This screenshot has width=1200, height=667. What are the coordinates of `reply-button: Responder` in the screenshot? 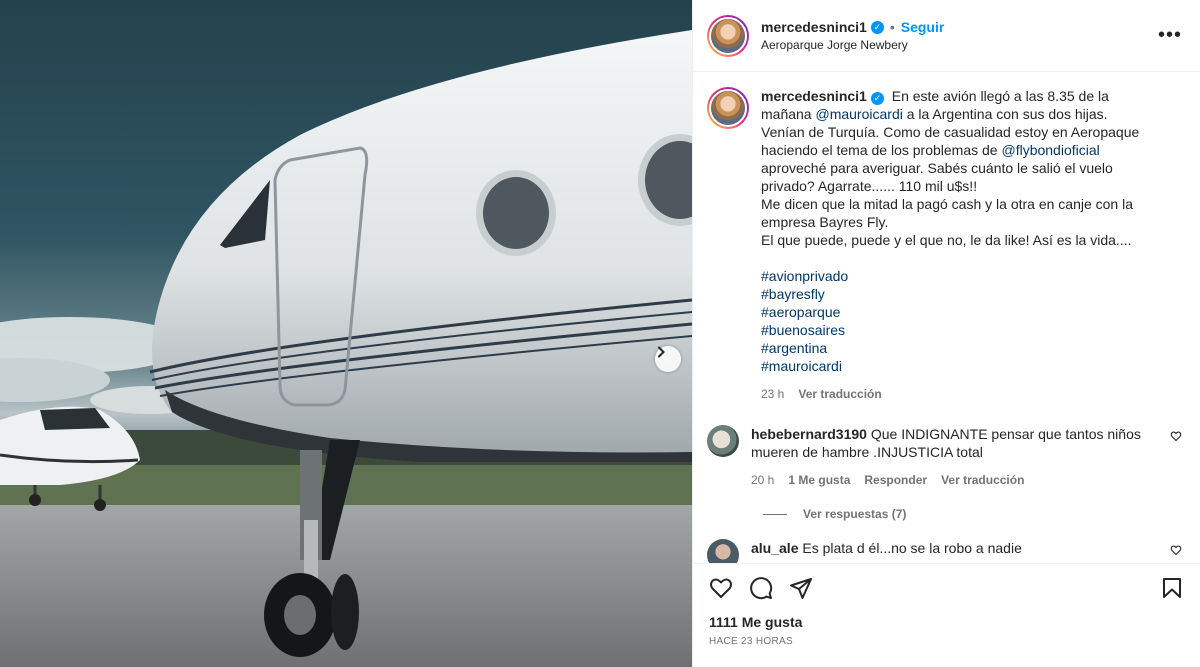 It's located at (895, 480).